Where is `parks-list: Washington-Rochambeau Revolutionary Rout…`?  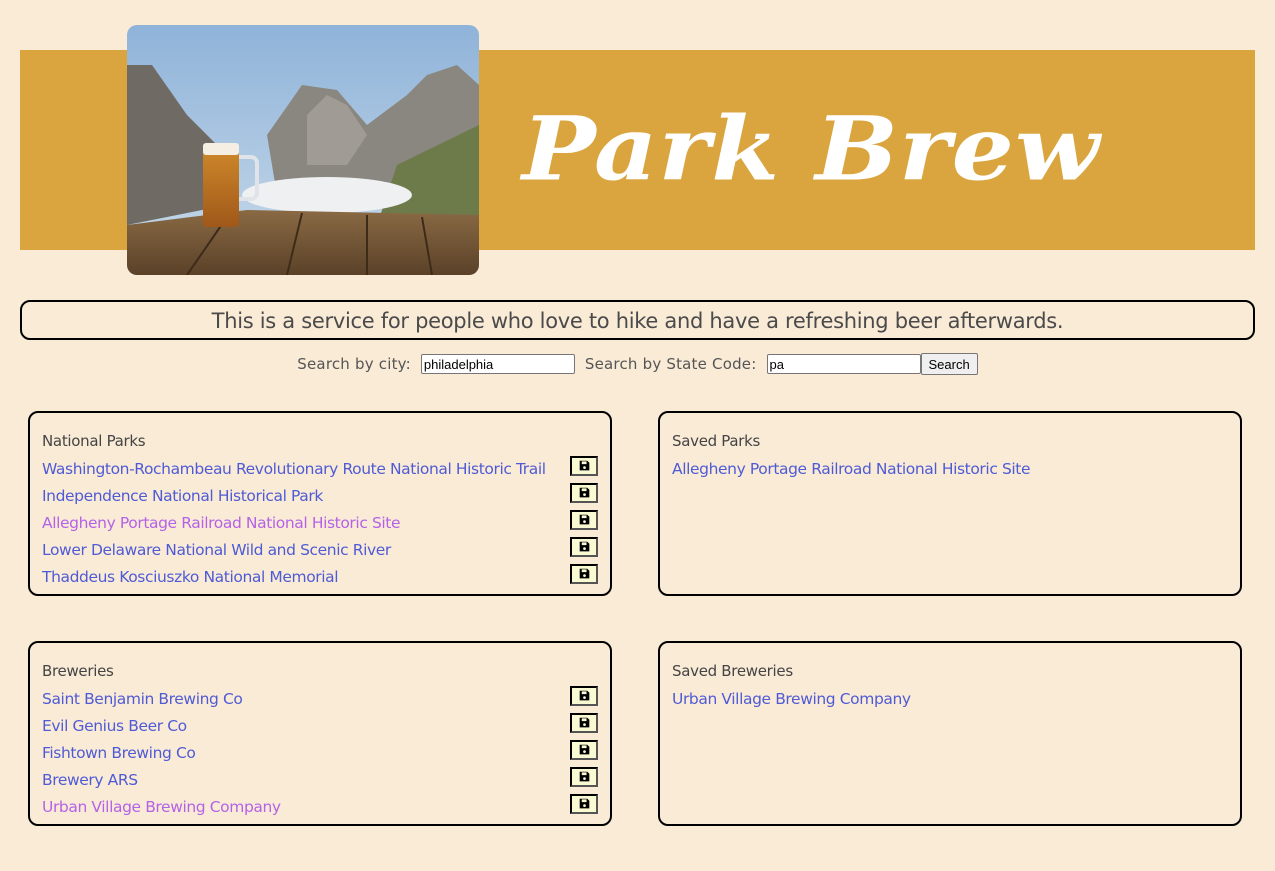 parks-list: Washington-Rochambeau Revolutionary Rout… is located at coordinates (320, 522).